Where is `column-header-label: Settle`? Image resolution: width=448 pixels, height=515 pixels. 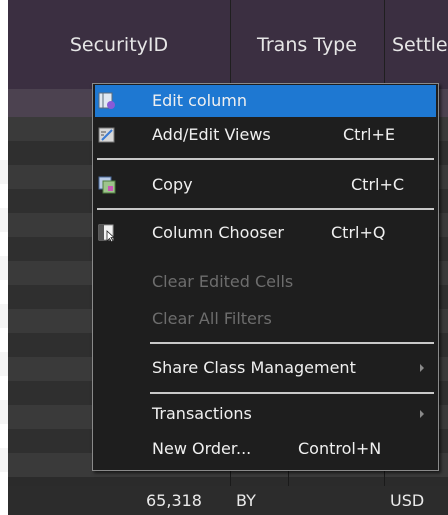
column-header-label: Settle is located at coordinates (420, 44).